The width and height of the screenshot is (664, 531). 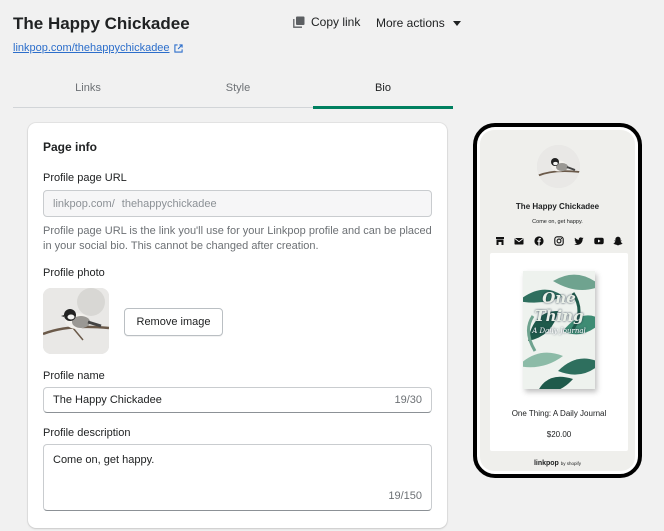 I want to click on remove-image-button: Remove image, so click(x=173, y=322).